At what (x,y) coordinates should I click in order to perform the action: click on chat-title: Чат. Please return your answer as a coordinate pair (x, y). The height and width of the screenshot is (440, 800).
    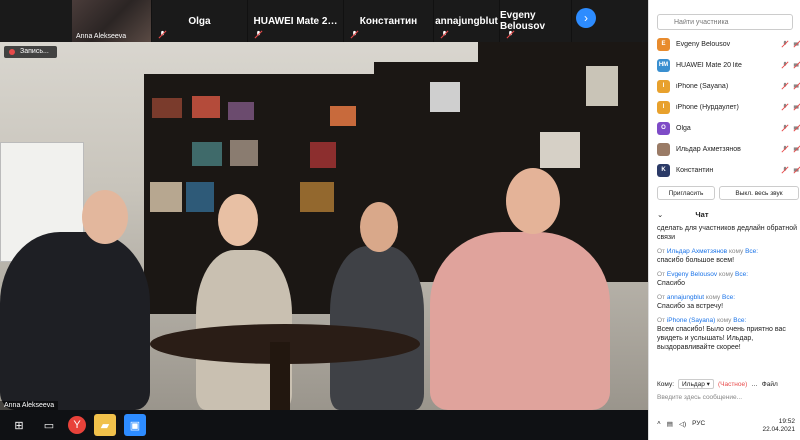
    Looking at the image, I should click on (702, 214).